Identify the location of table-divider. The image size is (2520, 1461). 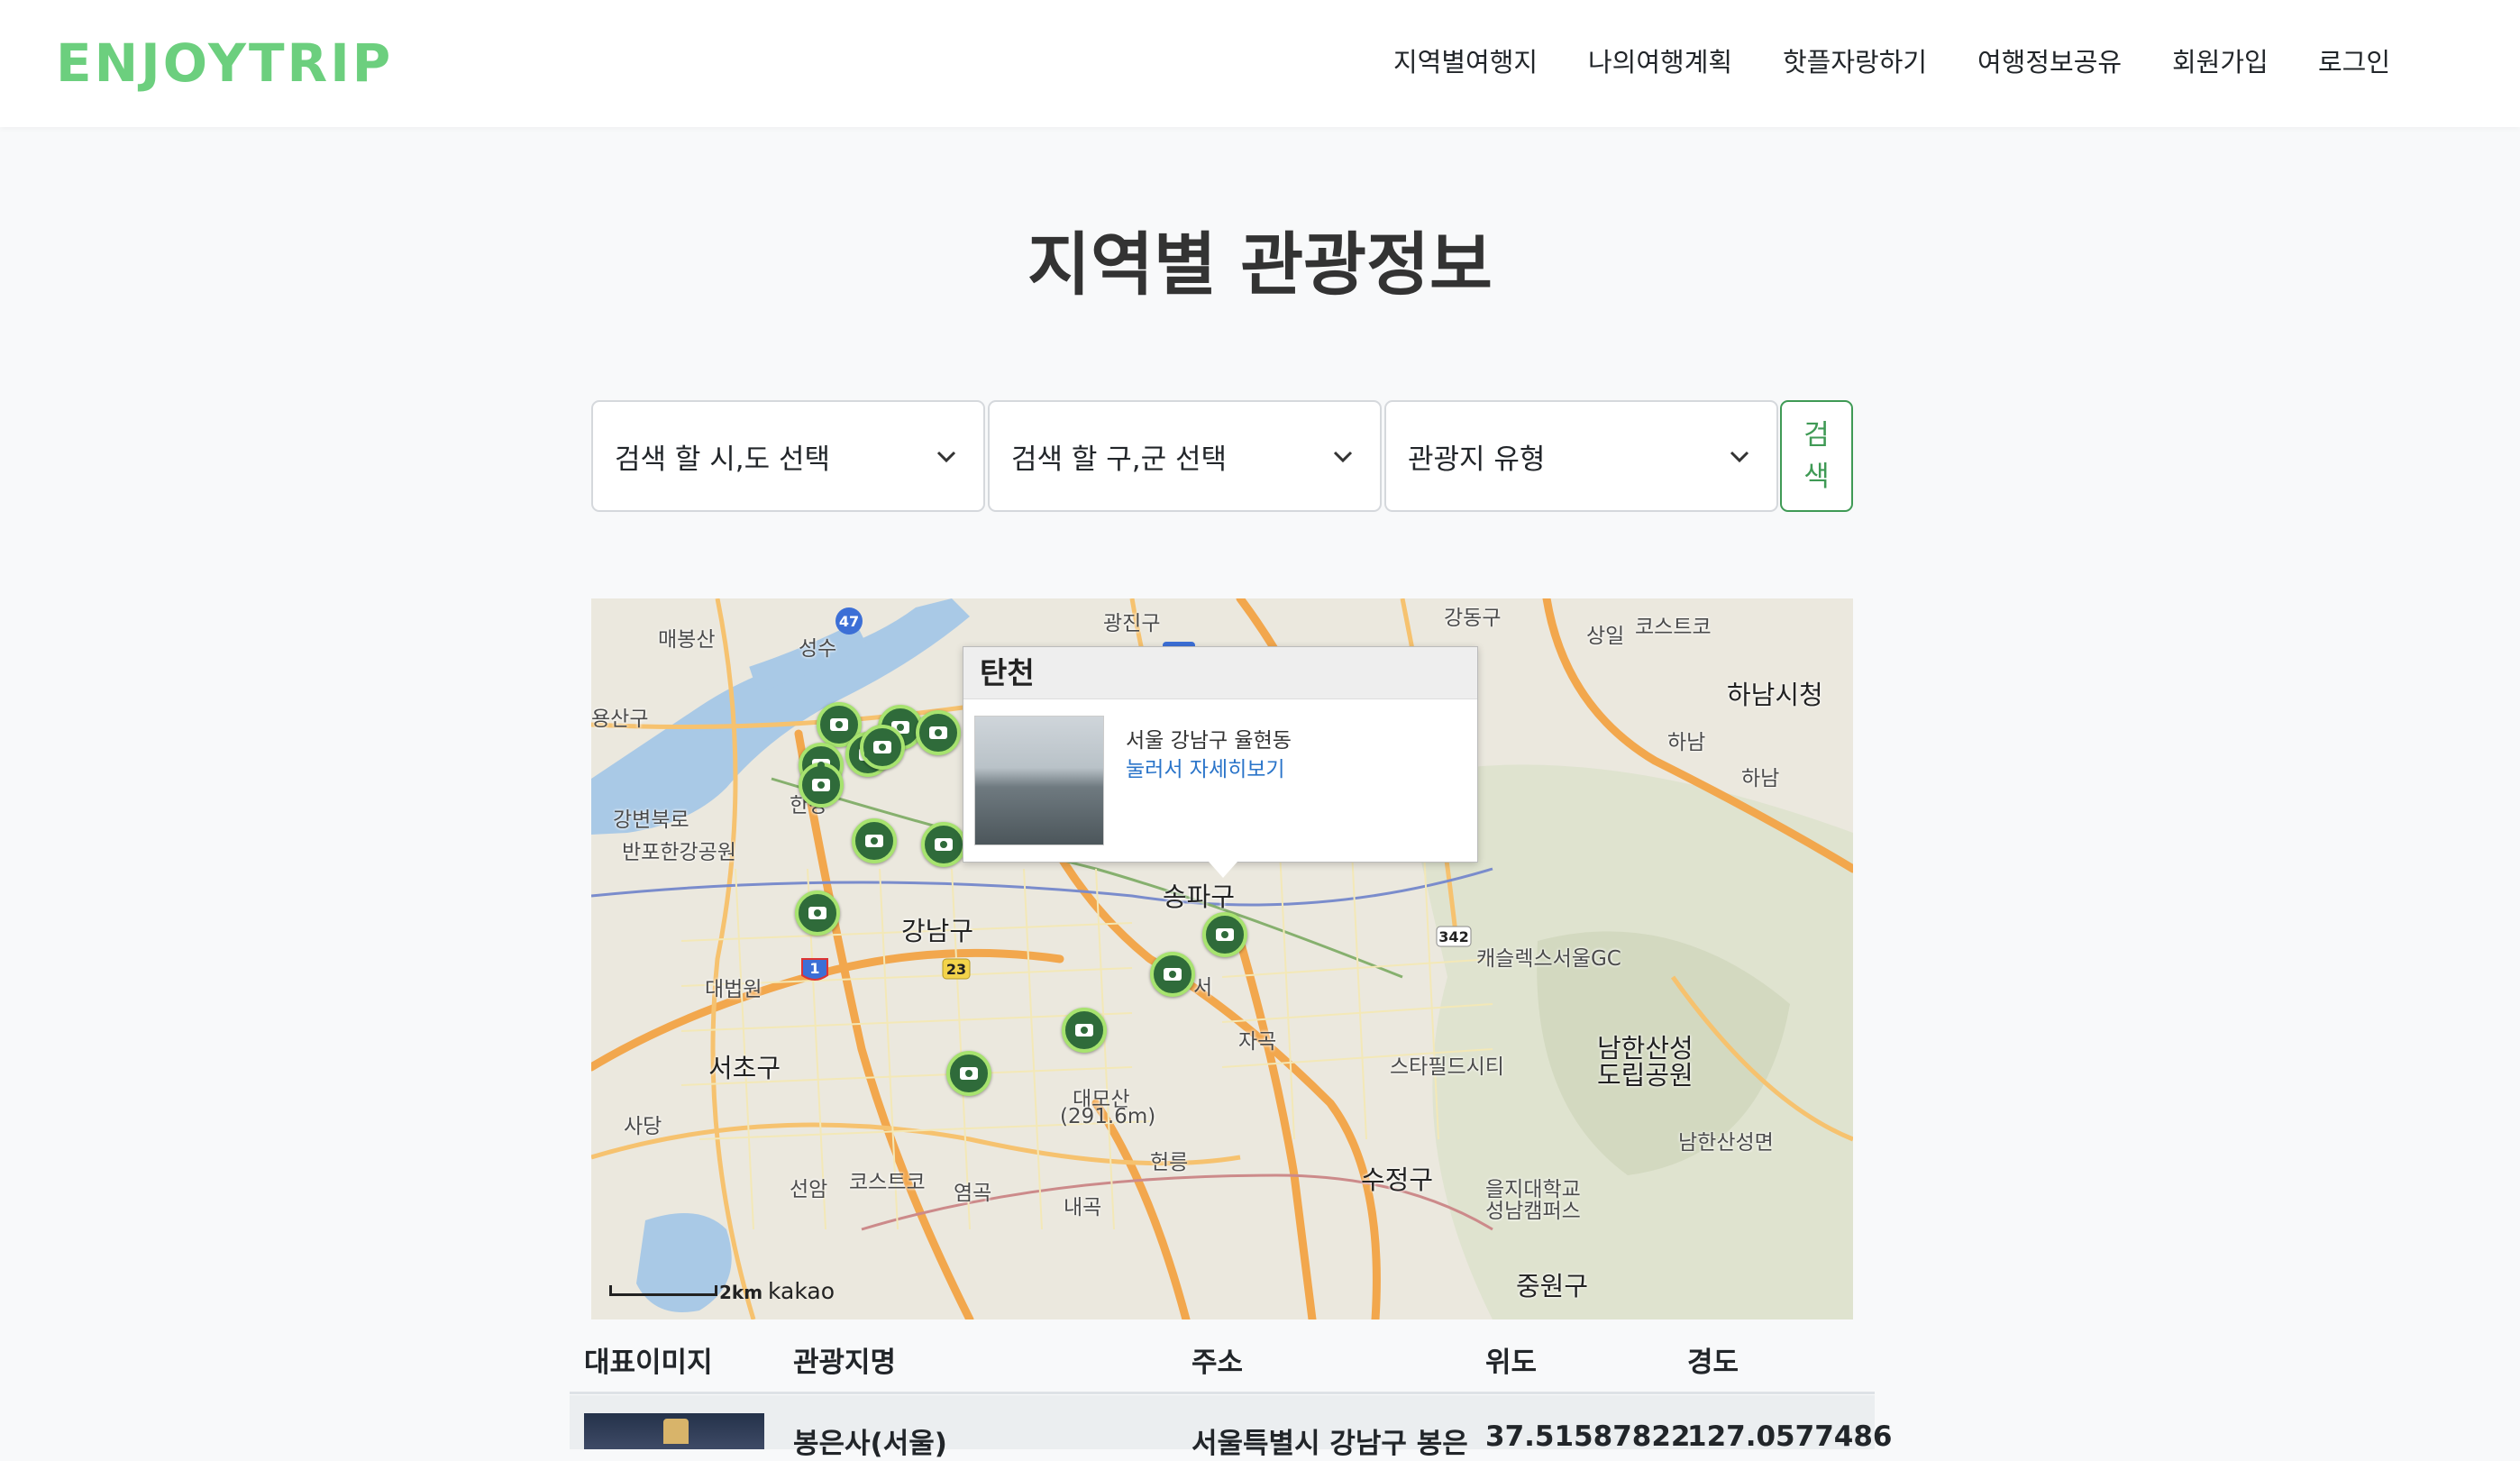
(1222, 1393).